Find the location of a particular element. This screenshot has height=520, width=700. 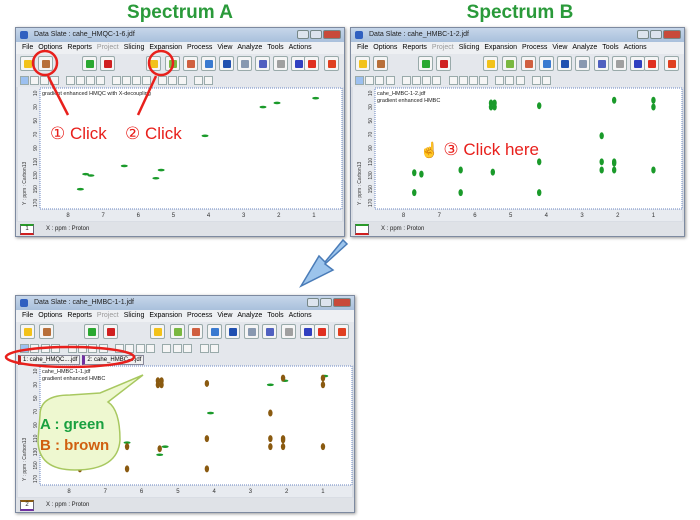

spectrum-index-badge: 2 is located at coordinates (27, 505).